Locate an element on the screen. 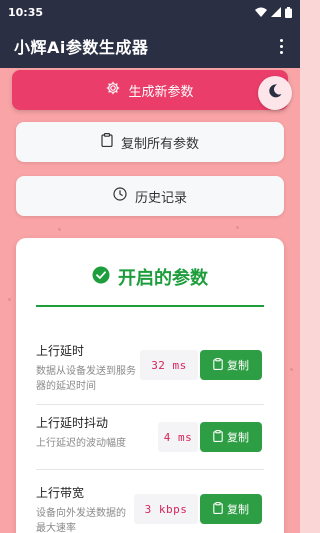  param-row: 上行延时 数据从设备发送到服务器的延迟时间 32 ms 复制 is located at coordinates (150, 372).